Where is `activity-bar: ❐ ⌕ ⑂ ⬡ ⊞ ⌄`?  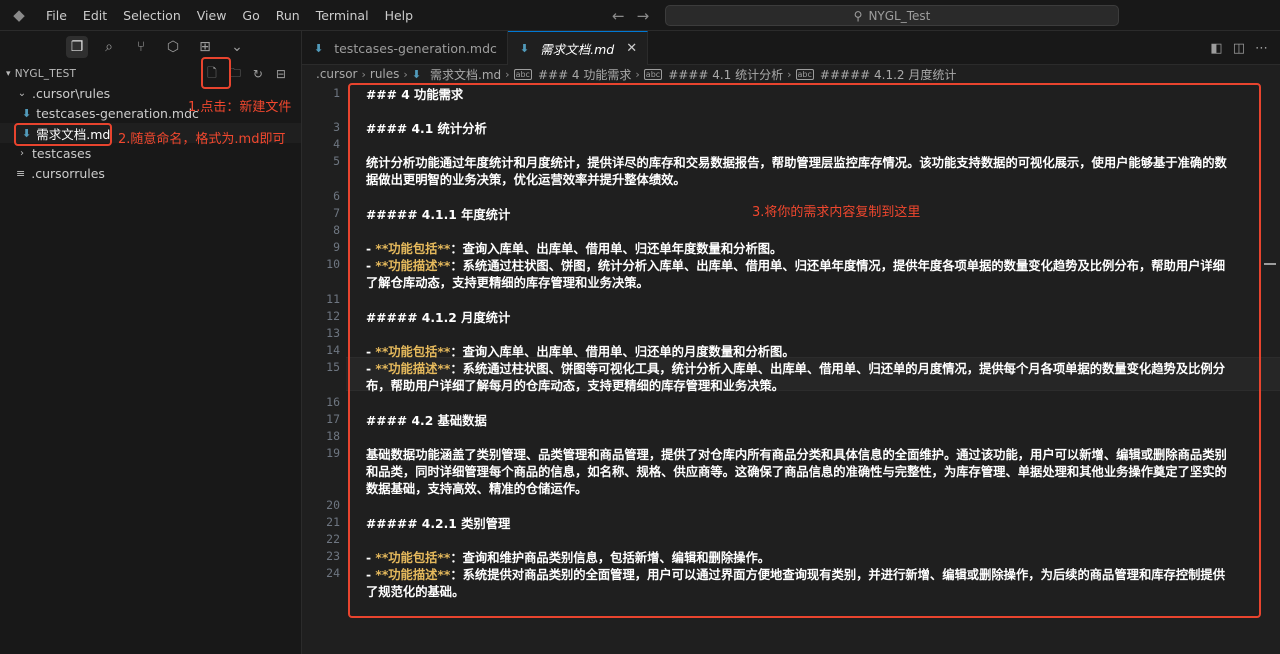 activity-bar: ❐ ⌕ ⑂ ⬡ ⊞ ⌄ is located at coordinates (150, 47).